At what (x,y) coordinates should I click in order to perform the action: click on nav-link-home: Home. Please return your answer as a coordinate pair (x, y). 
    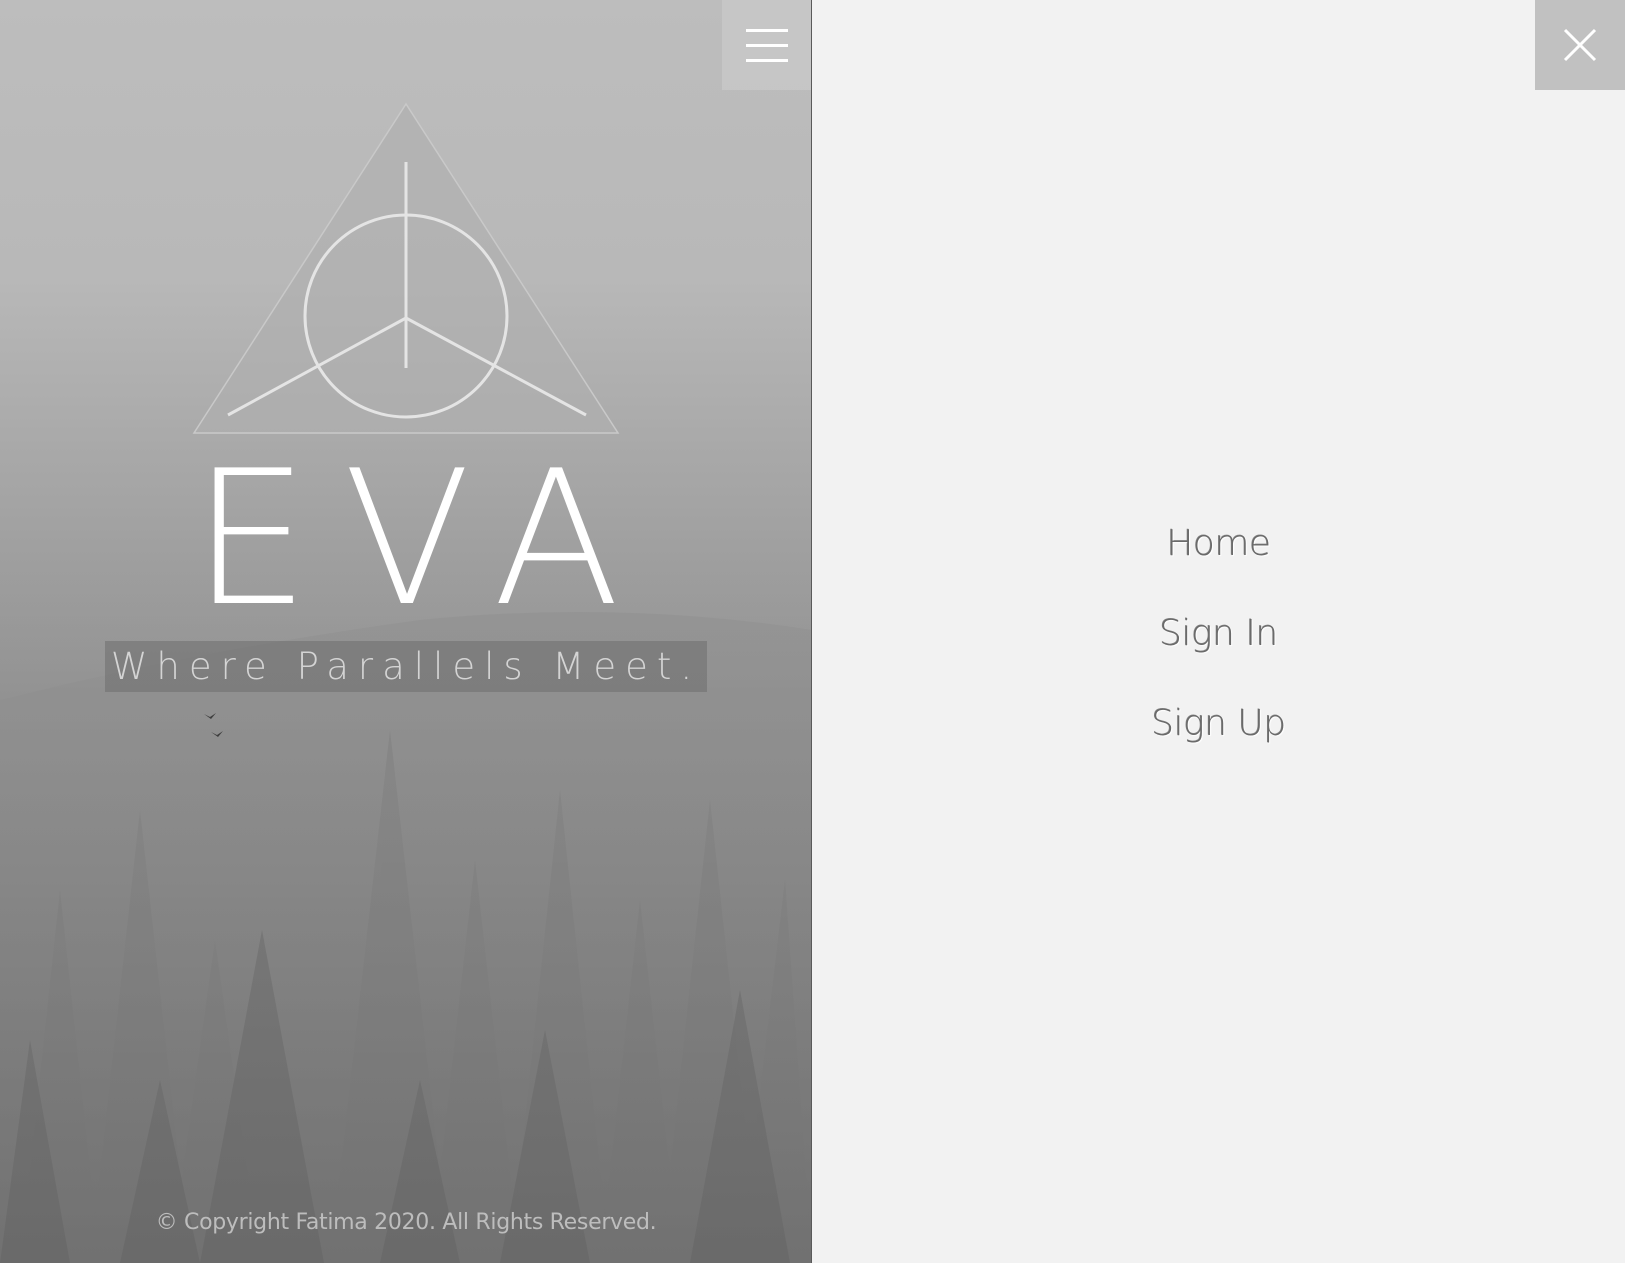
    Looking at the image, I should click on (1218, 543).